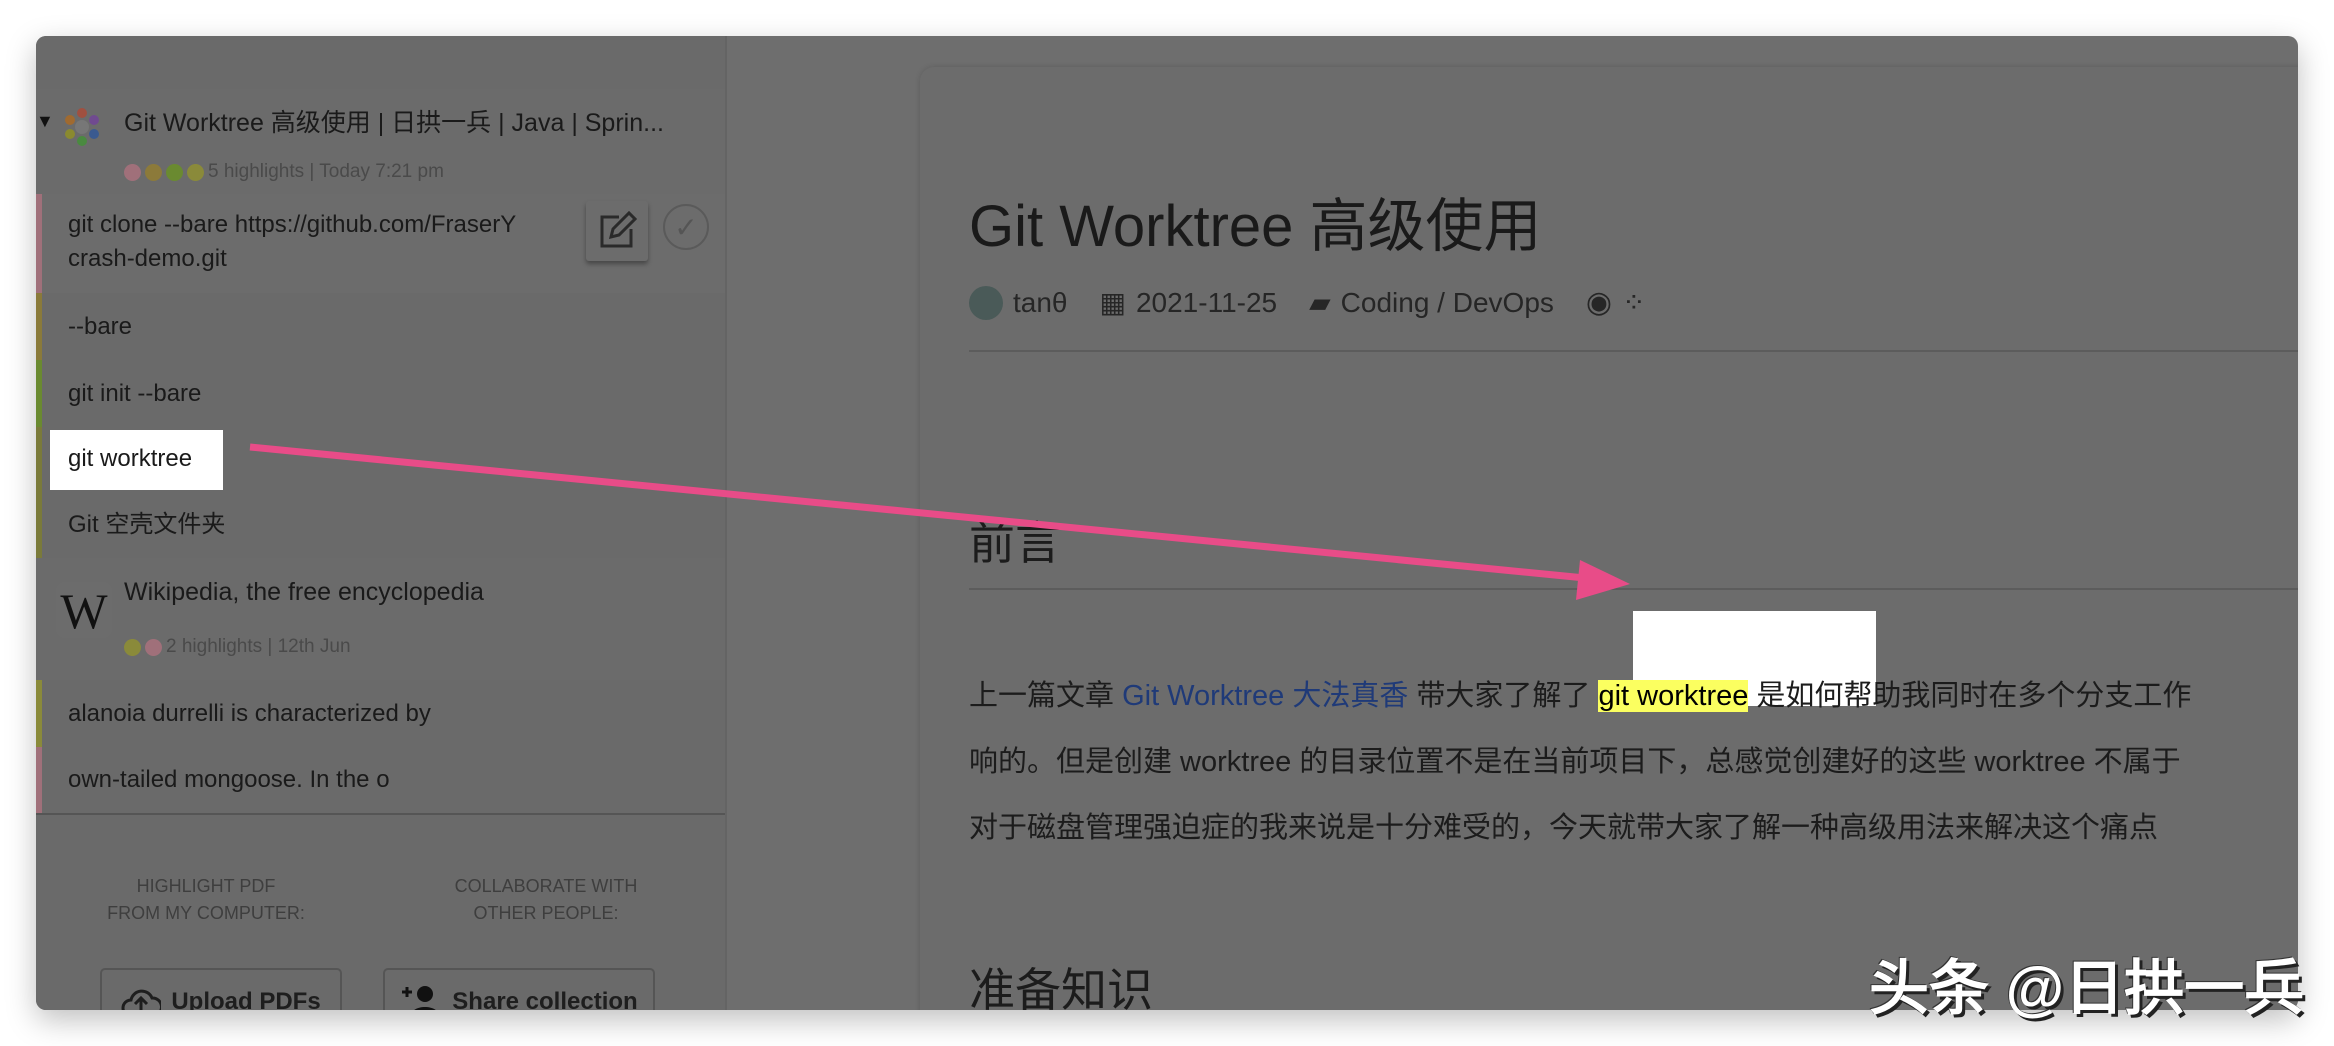 This screenshot has height=1046, width=2334. What do you see at coordinates (1603, 580) in the screenshot?
I see `arrow-head-icon` at bounding box center [1603, 580].